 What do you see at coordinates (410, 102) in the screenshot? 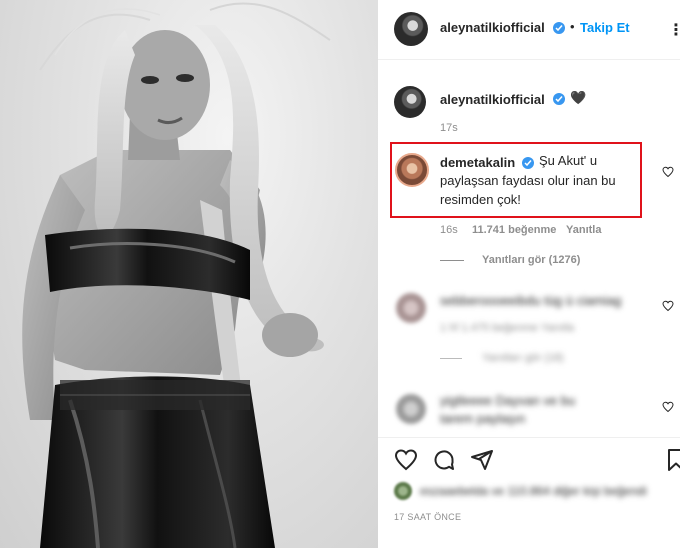
I see `caption-avatar` at bounding box center [410, 102].